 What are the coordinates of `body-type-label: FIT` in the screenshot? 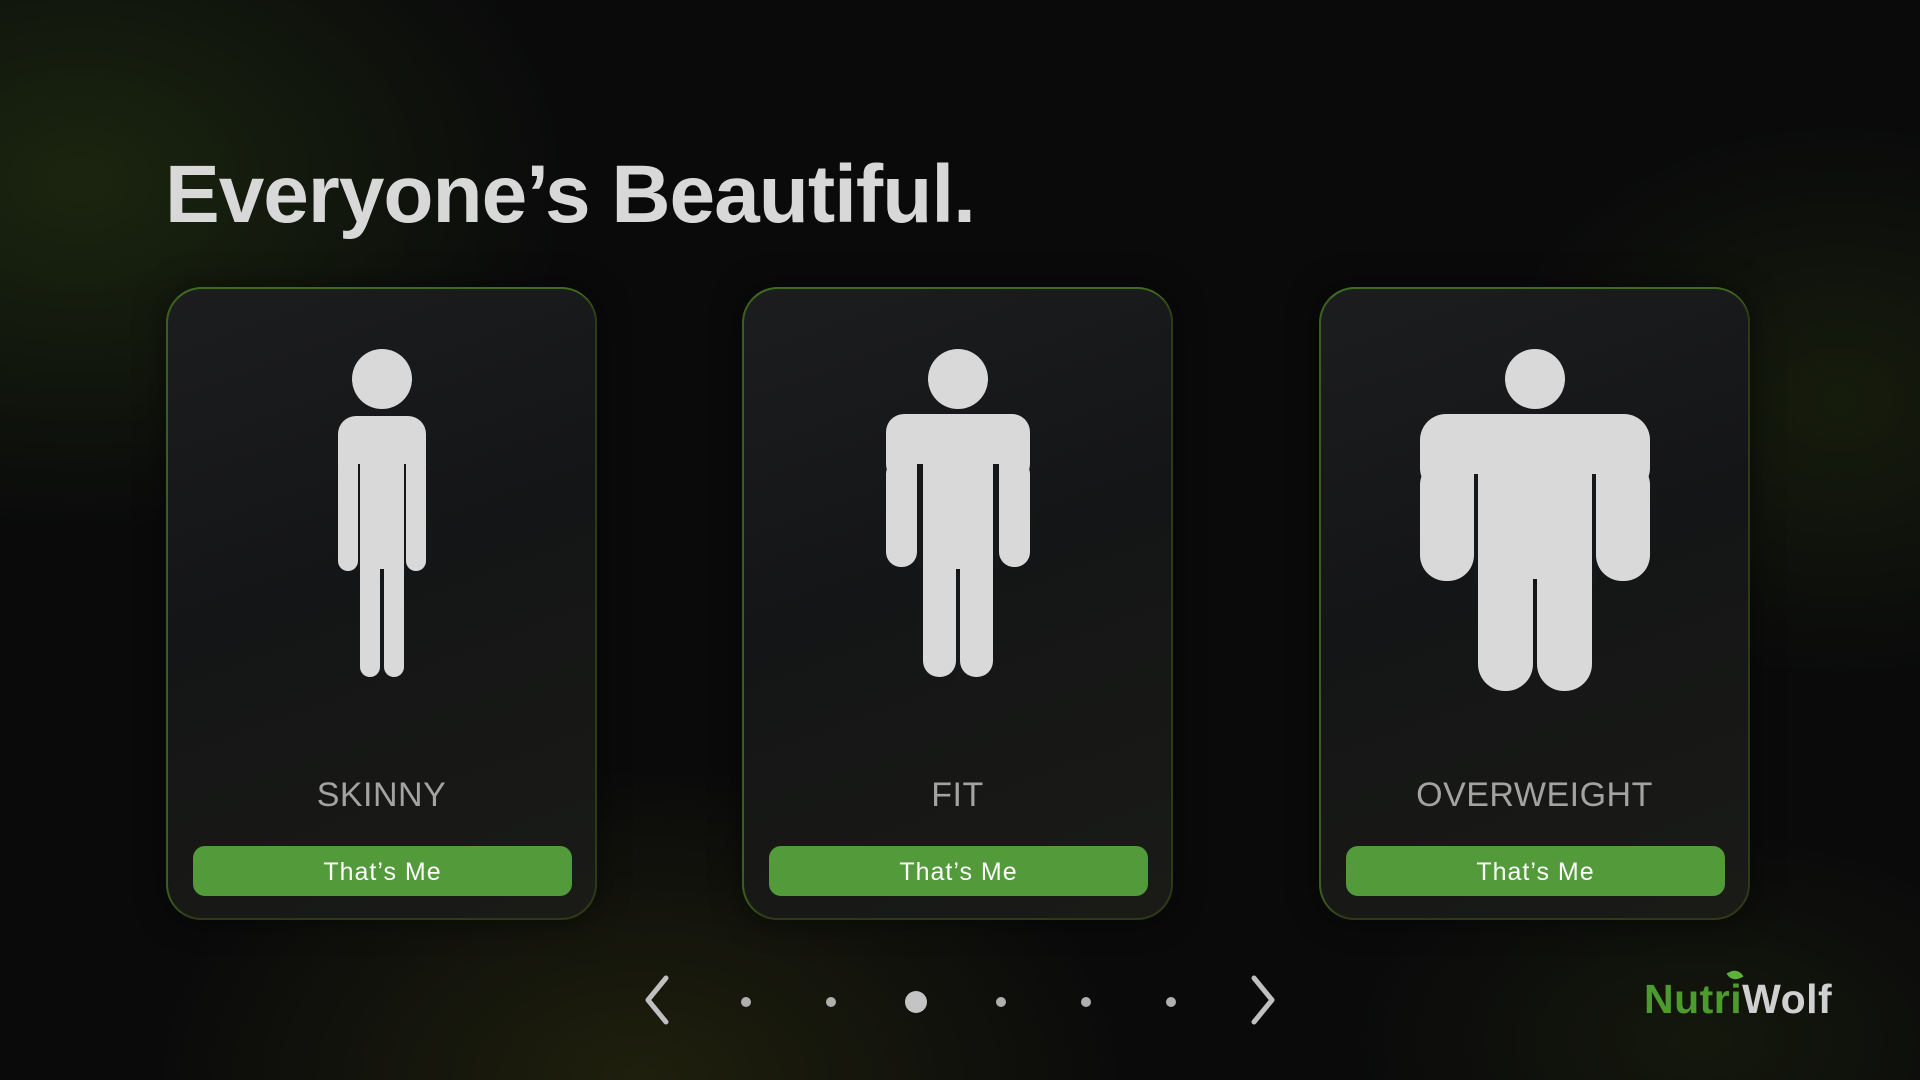 It's located at (957, 795).